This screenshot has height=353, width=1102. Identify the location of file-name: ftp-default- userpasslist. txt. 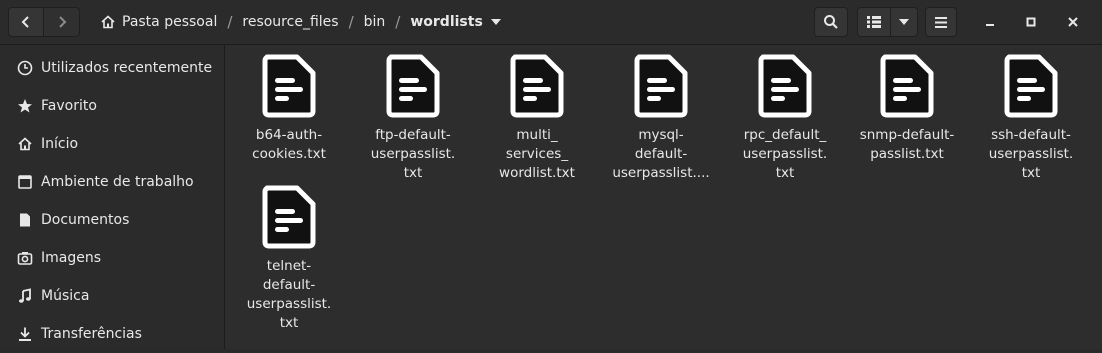
(413, 154).